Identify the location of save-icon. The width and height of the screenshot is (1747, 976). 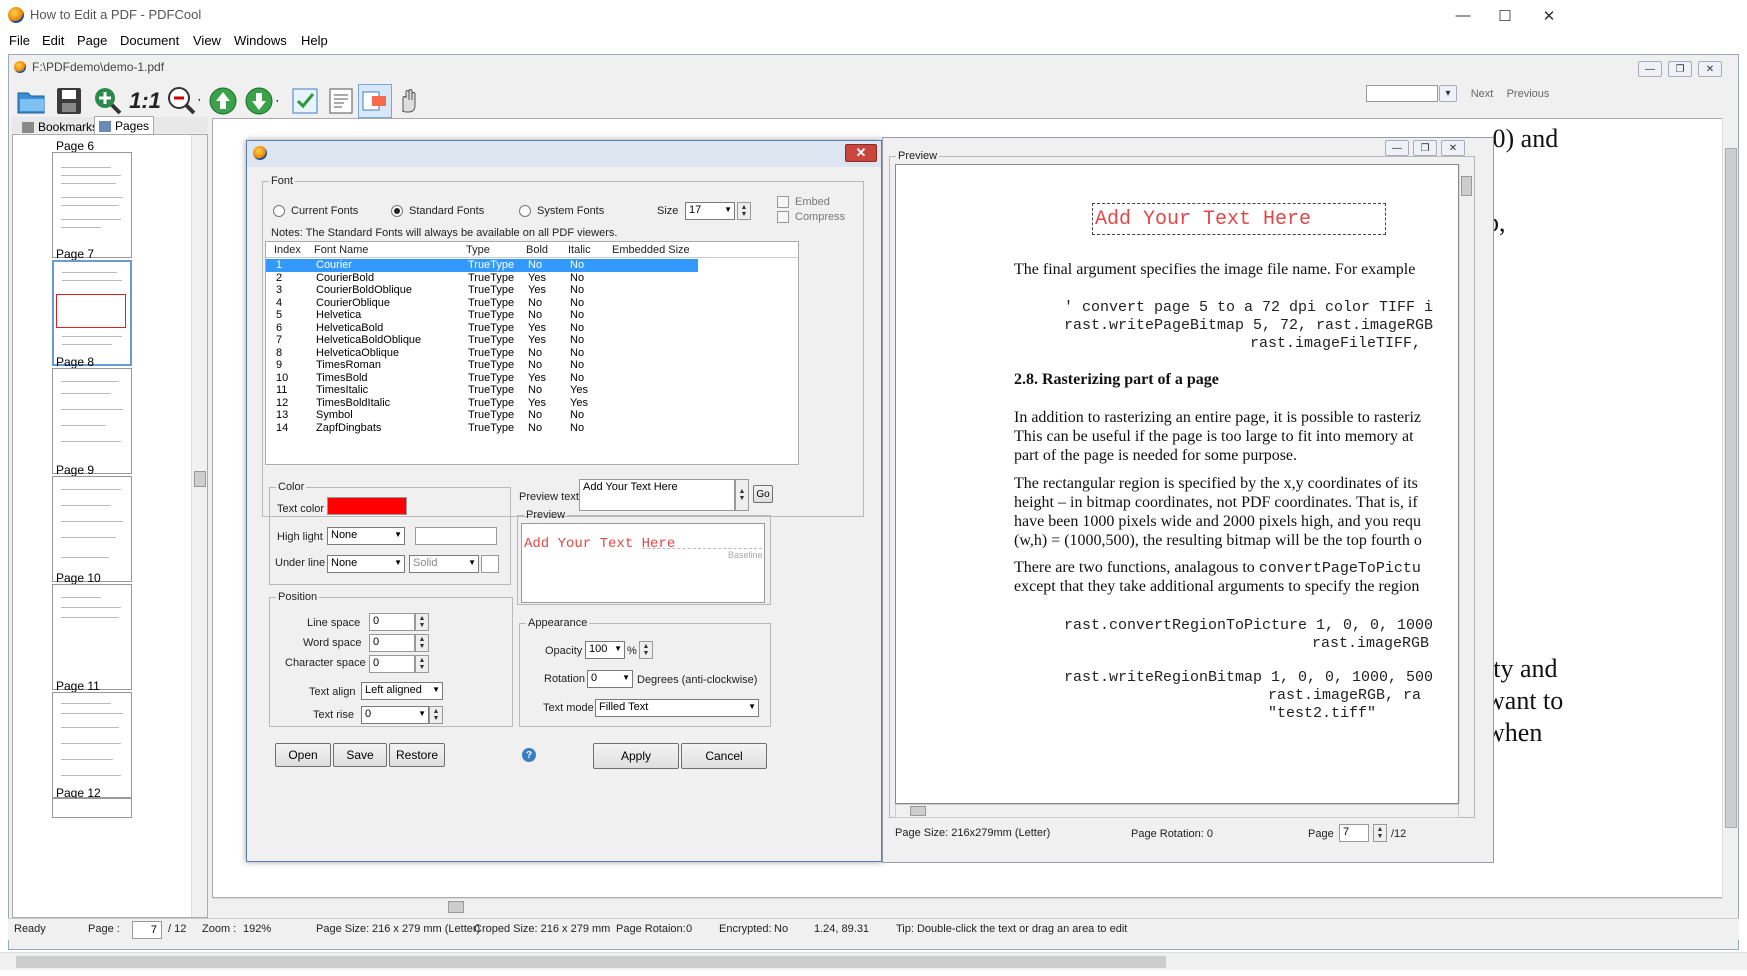
(69, 101).